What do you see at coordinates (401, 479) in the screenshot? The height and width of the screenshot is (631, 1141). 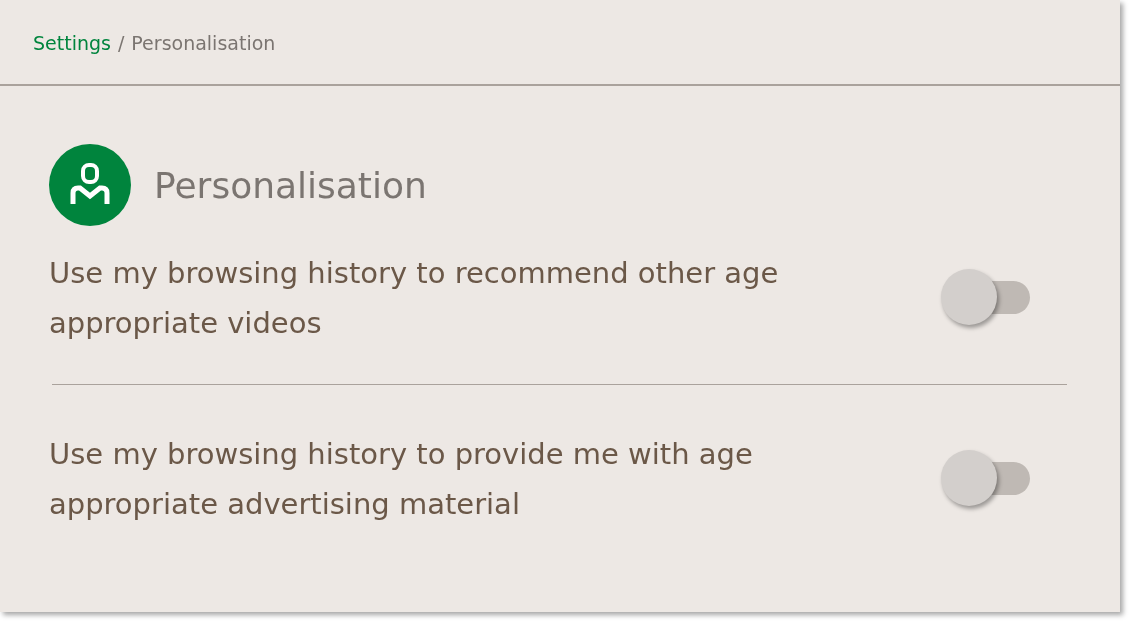 I see `setting-label: Use my browsing history to provide me with age appropriate advertising material` at bounding box center [401, 479].